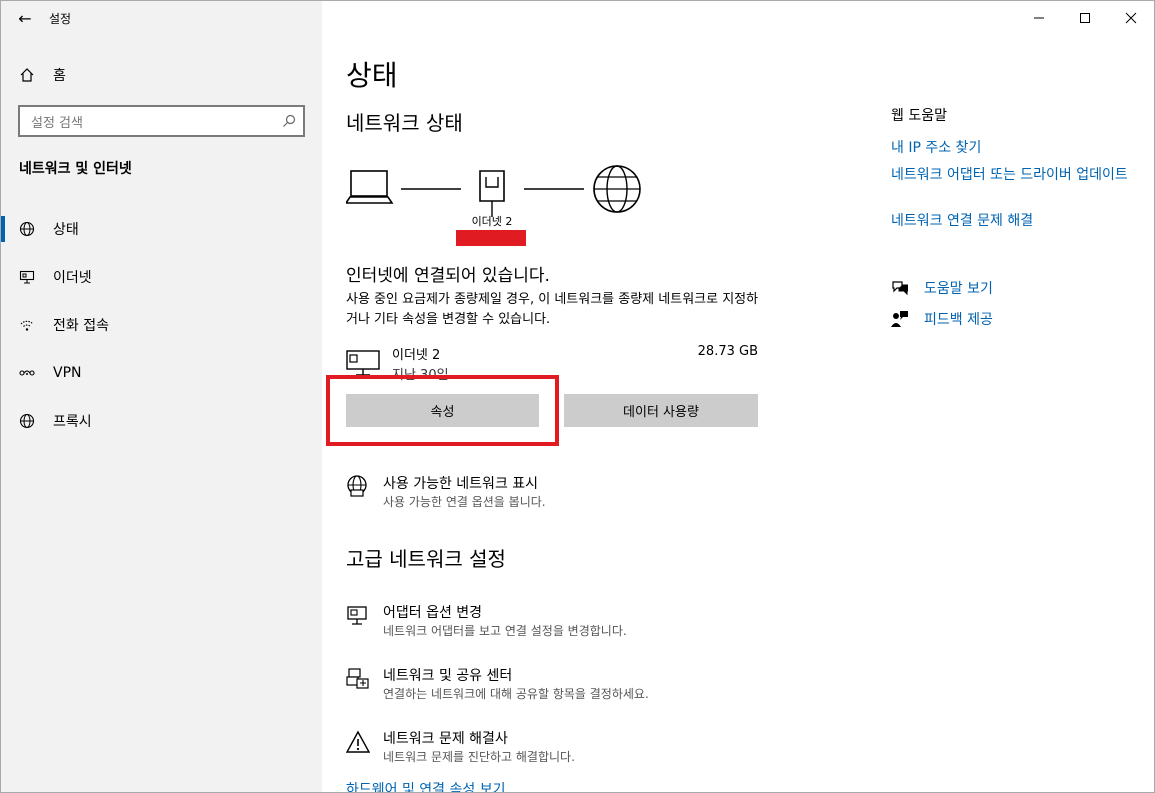  Describe the element at coordinates (27, 75) in the screenshot. I see `home-icon` at that location.